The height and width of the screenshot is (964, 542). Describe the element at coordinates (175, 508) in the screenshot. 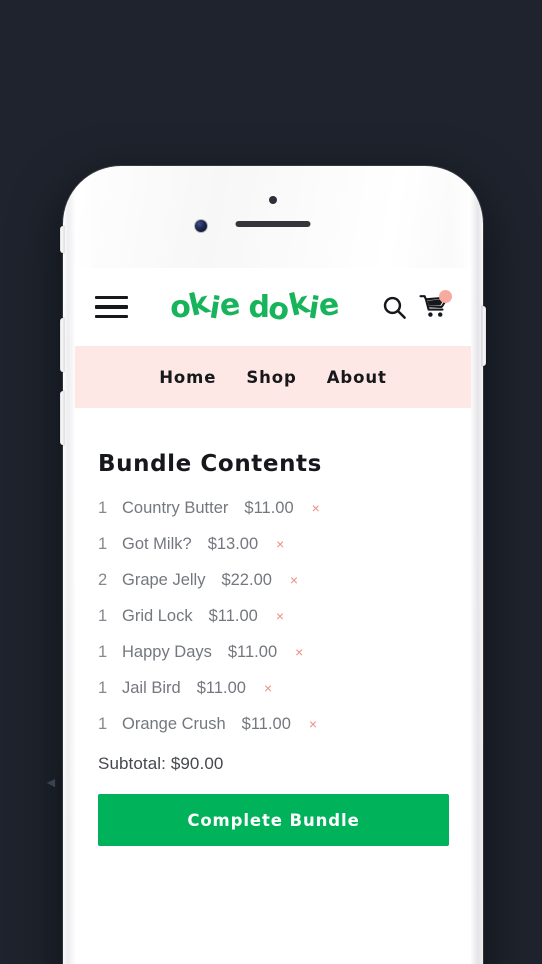

I see `item-name: Country Butter` at that location.